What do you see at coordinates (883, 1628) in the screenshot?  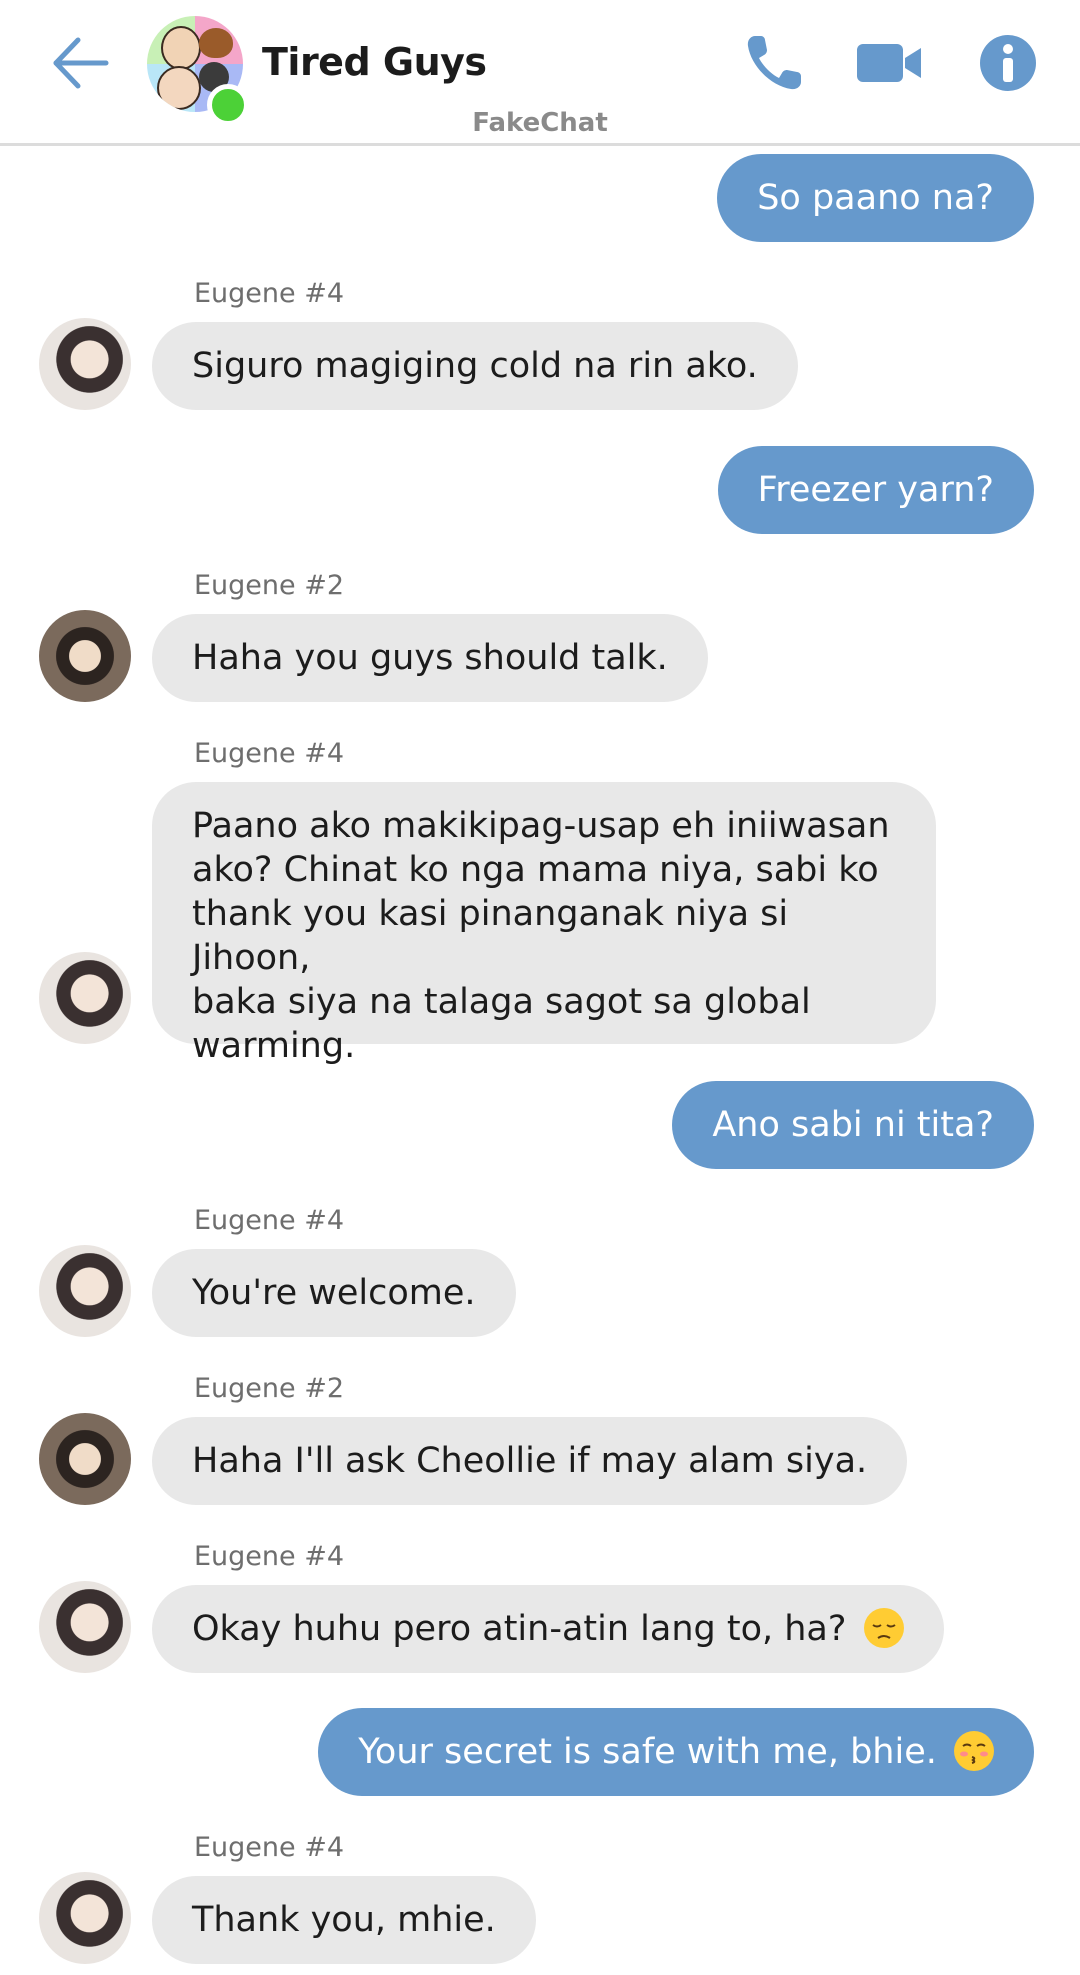 I see `pensive-face-emoji` at bounding box center [883, 1628].